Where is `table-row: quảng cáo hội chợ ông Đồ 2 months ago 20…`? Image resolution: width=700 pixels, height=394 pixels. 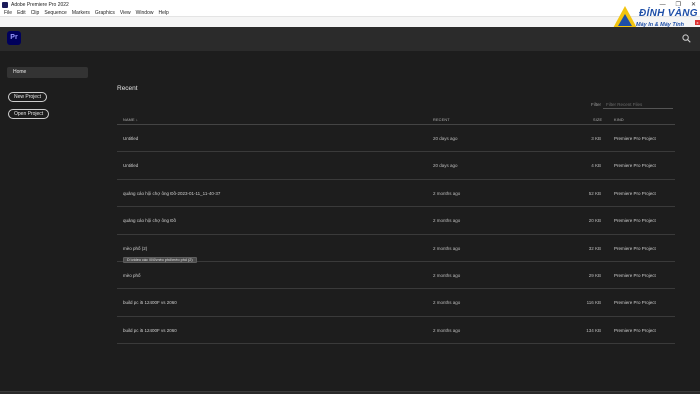
table-row: quảng cáo hội chợ ông Đồ 2 months ago 20… is located at coordinates (396, 221).